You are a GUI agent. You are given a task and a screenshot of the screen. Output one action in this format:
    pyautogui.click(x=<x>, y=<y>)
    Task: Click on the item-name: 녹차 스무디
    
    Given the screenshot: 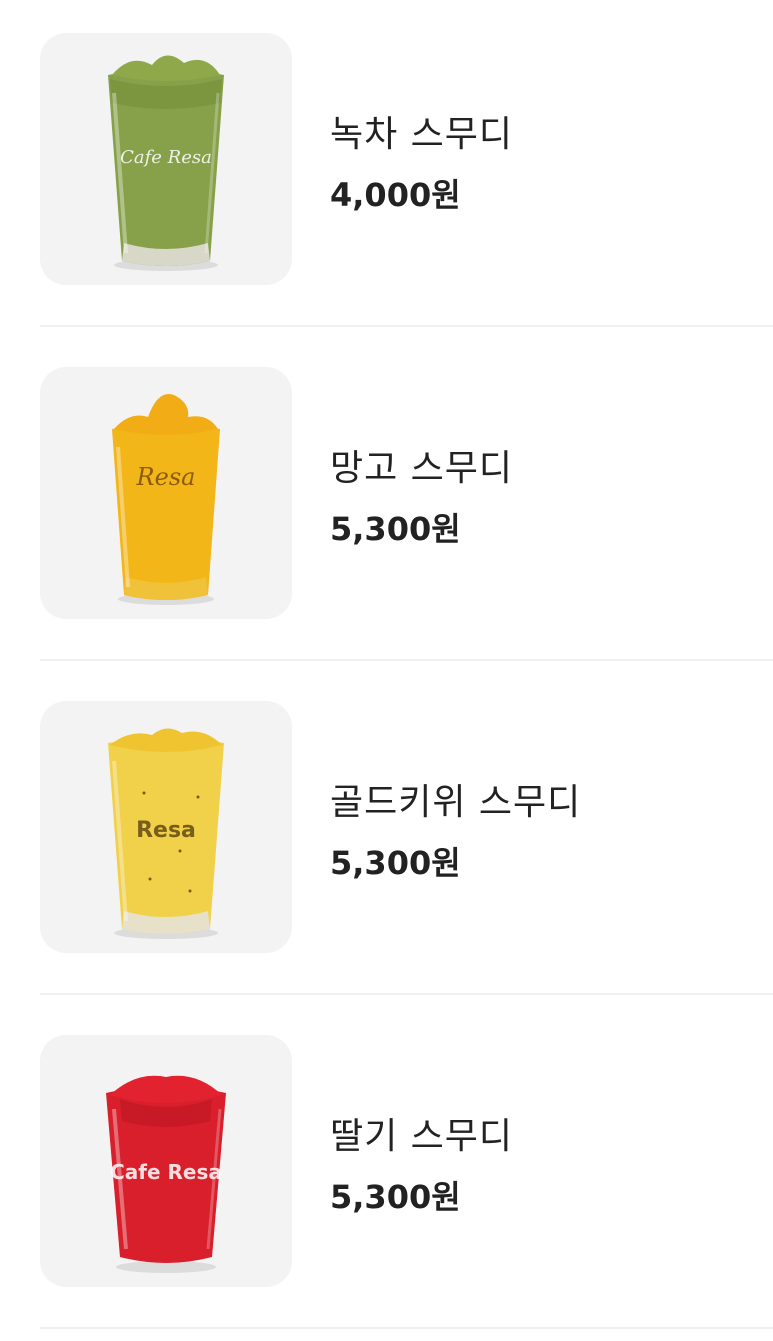 What is the action you would take?
    pyautogui.click(x=422, y=134)
    